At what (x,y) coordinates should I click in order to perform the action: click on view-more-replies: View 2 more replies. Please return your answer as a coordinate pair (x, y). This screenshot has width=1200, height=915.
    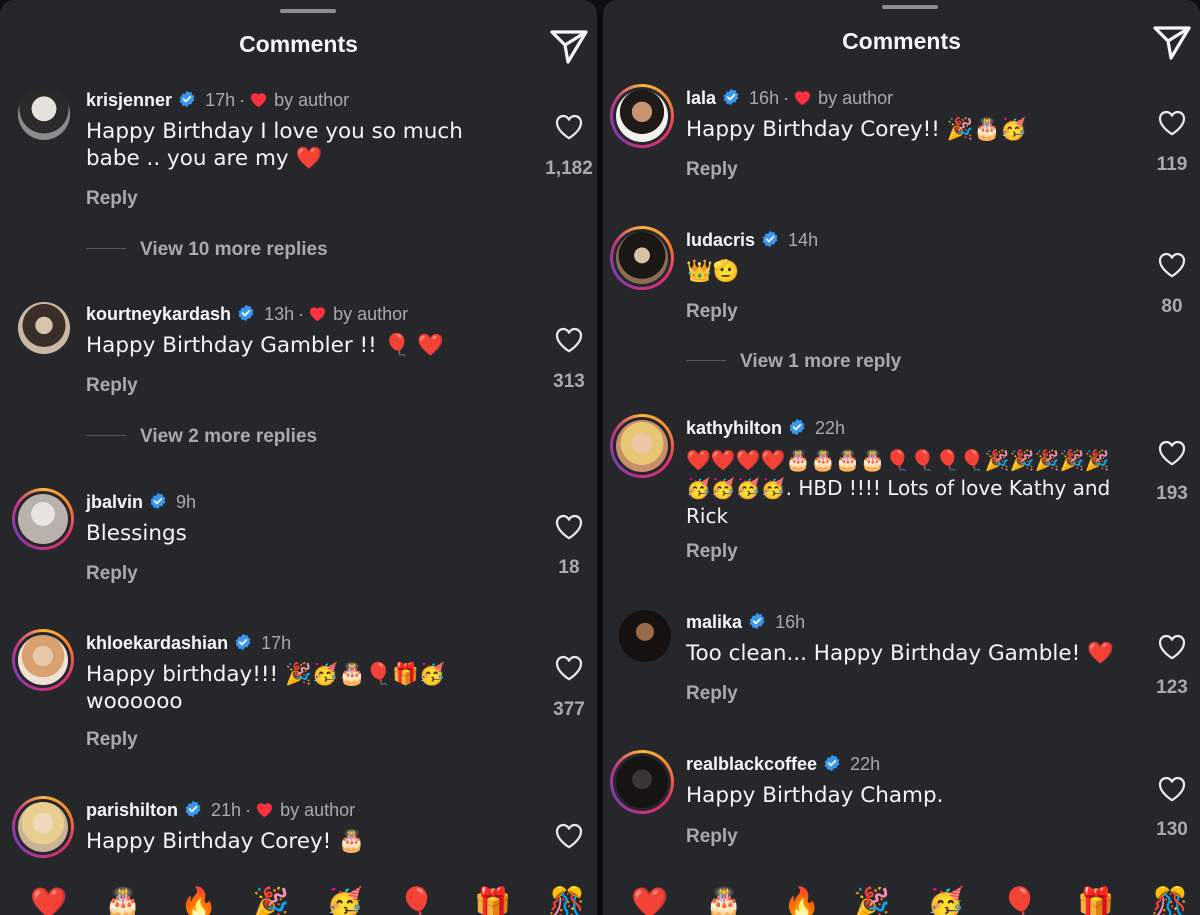
    Looking at the image, I should click on (201, 437).